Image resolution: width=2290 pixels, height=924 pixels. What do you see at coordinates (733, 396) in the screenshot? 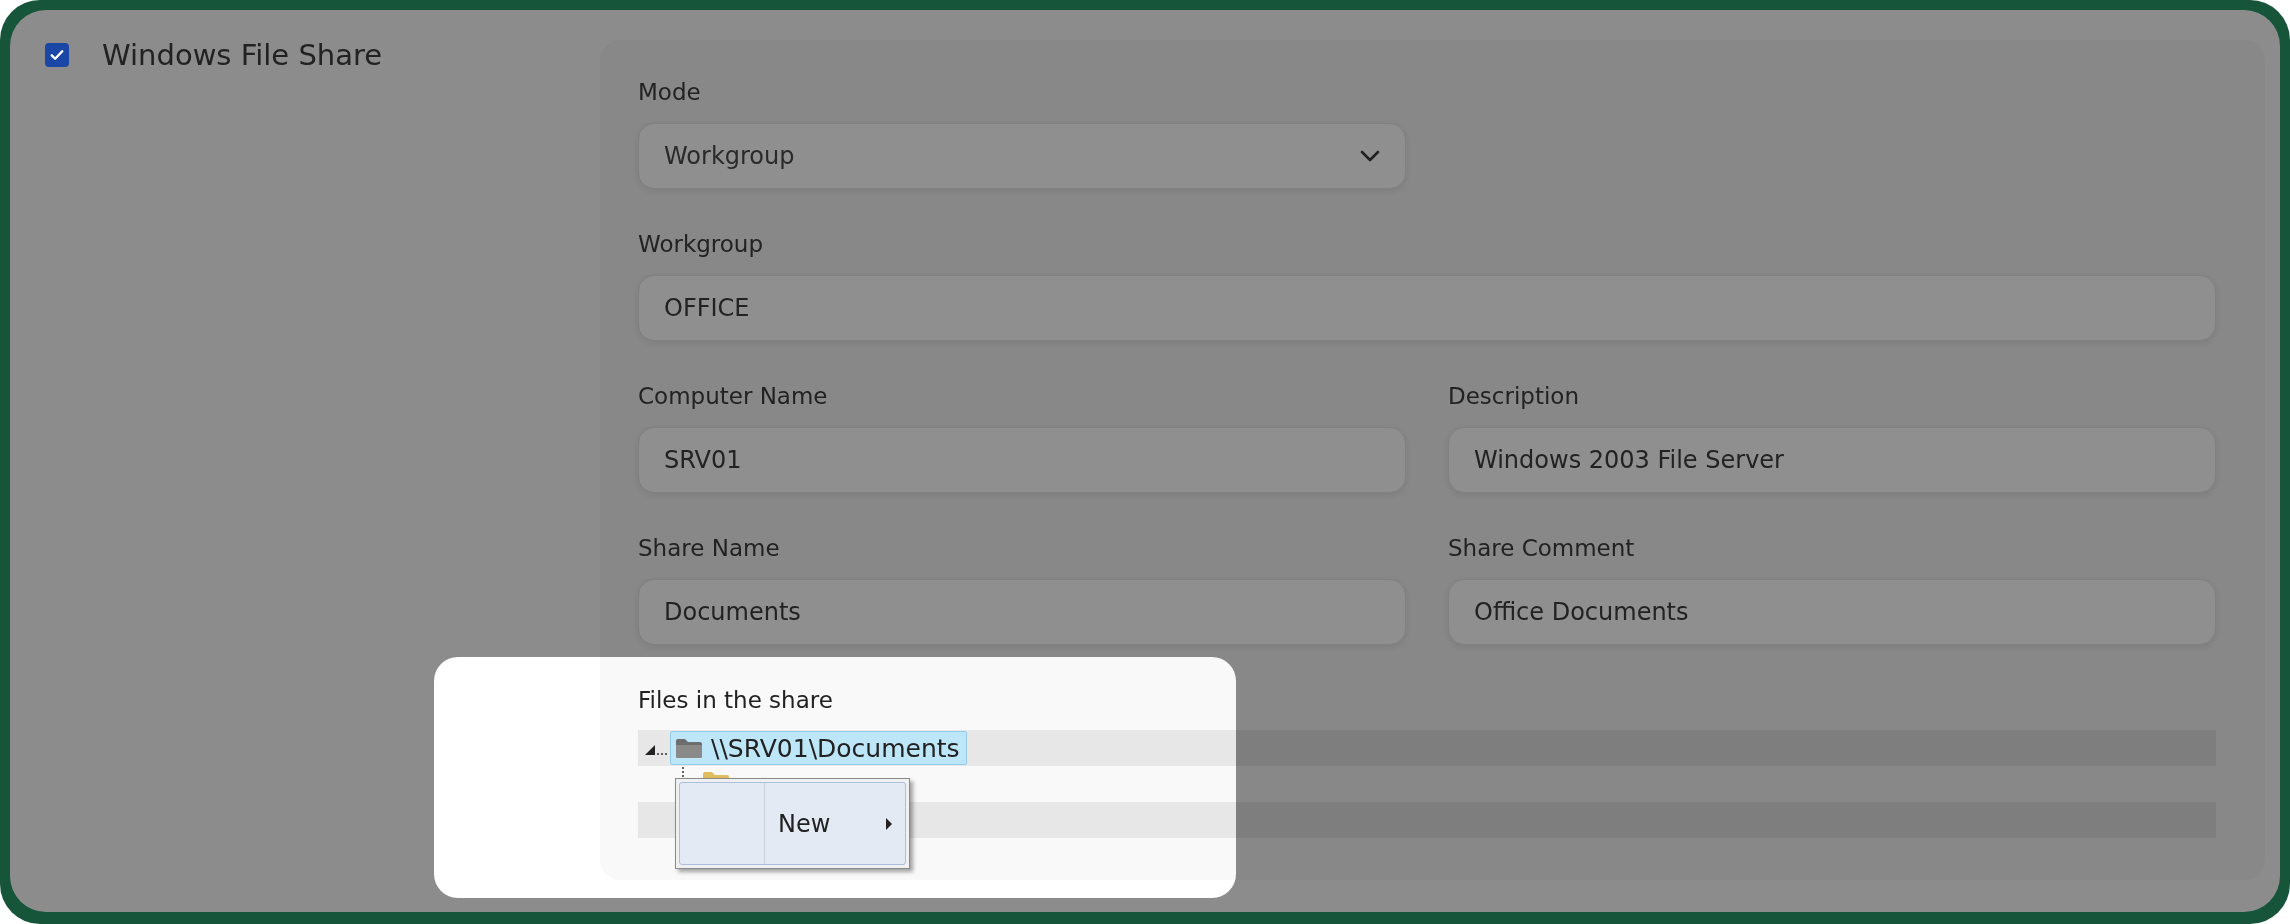
I see `field-label: Computer Name` at bounding box center [733, 396].